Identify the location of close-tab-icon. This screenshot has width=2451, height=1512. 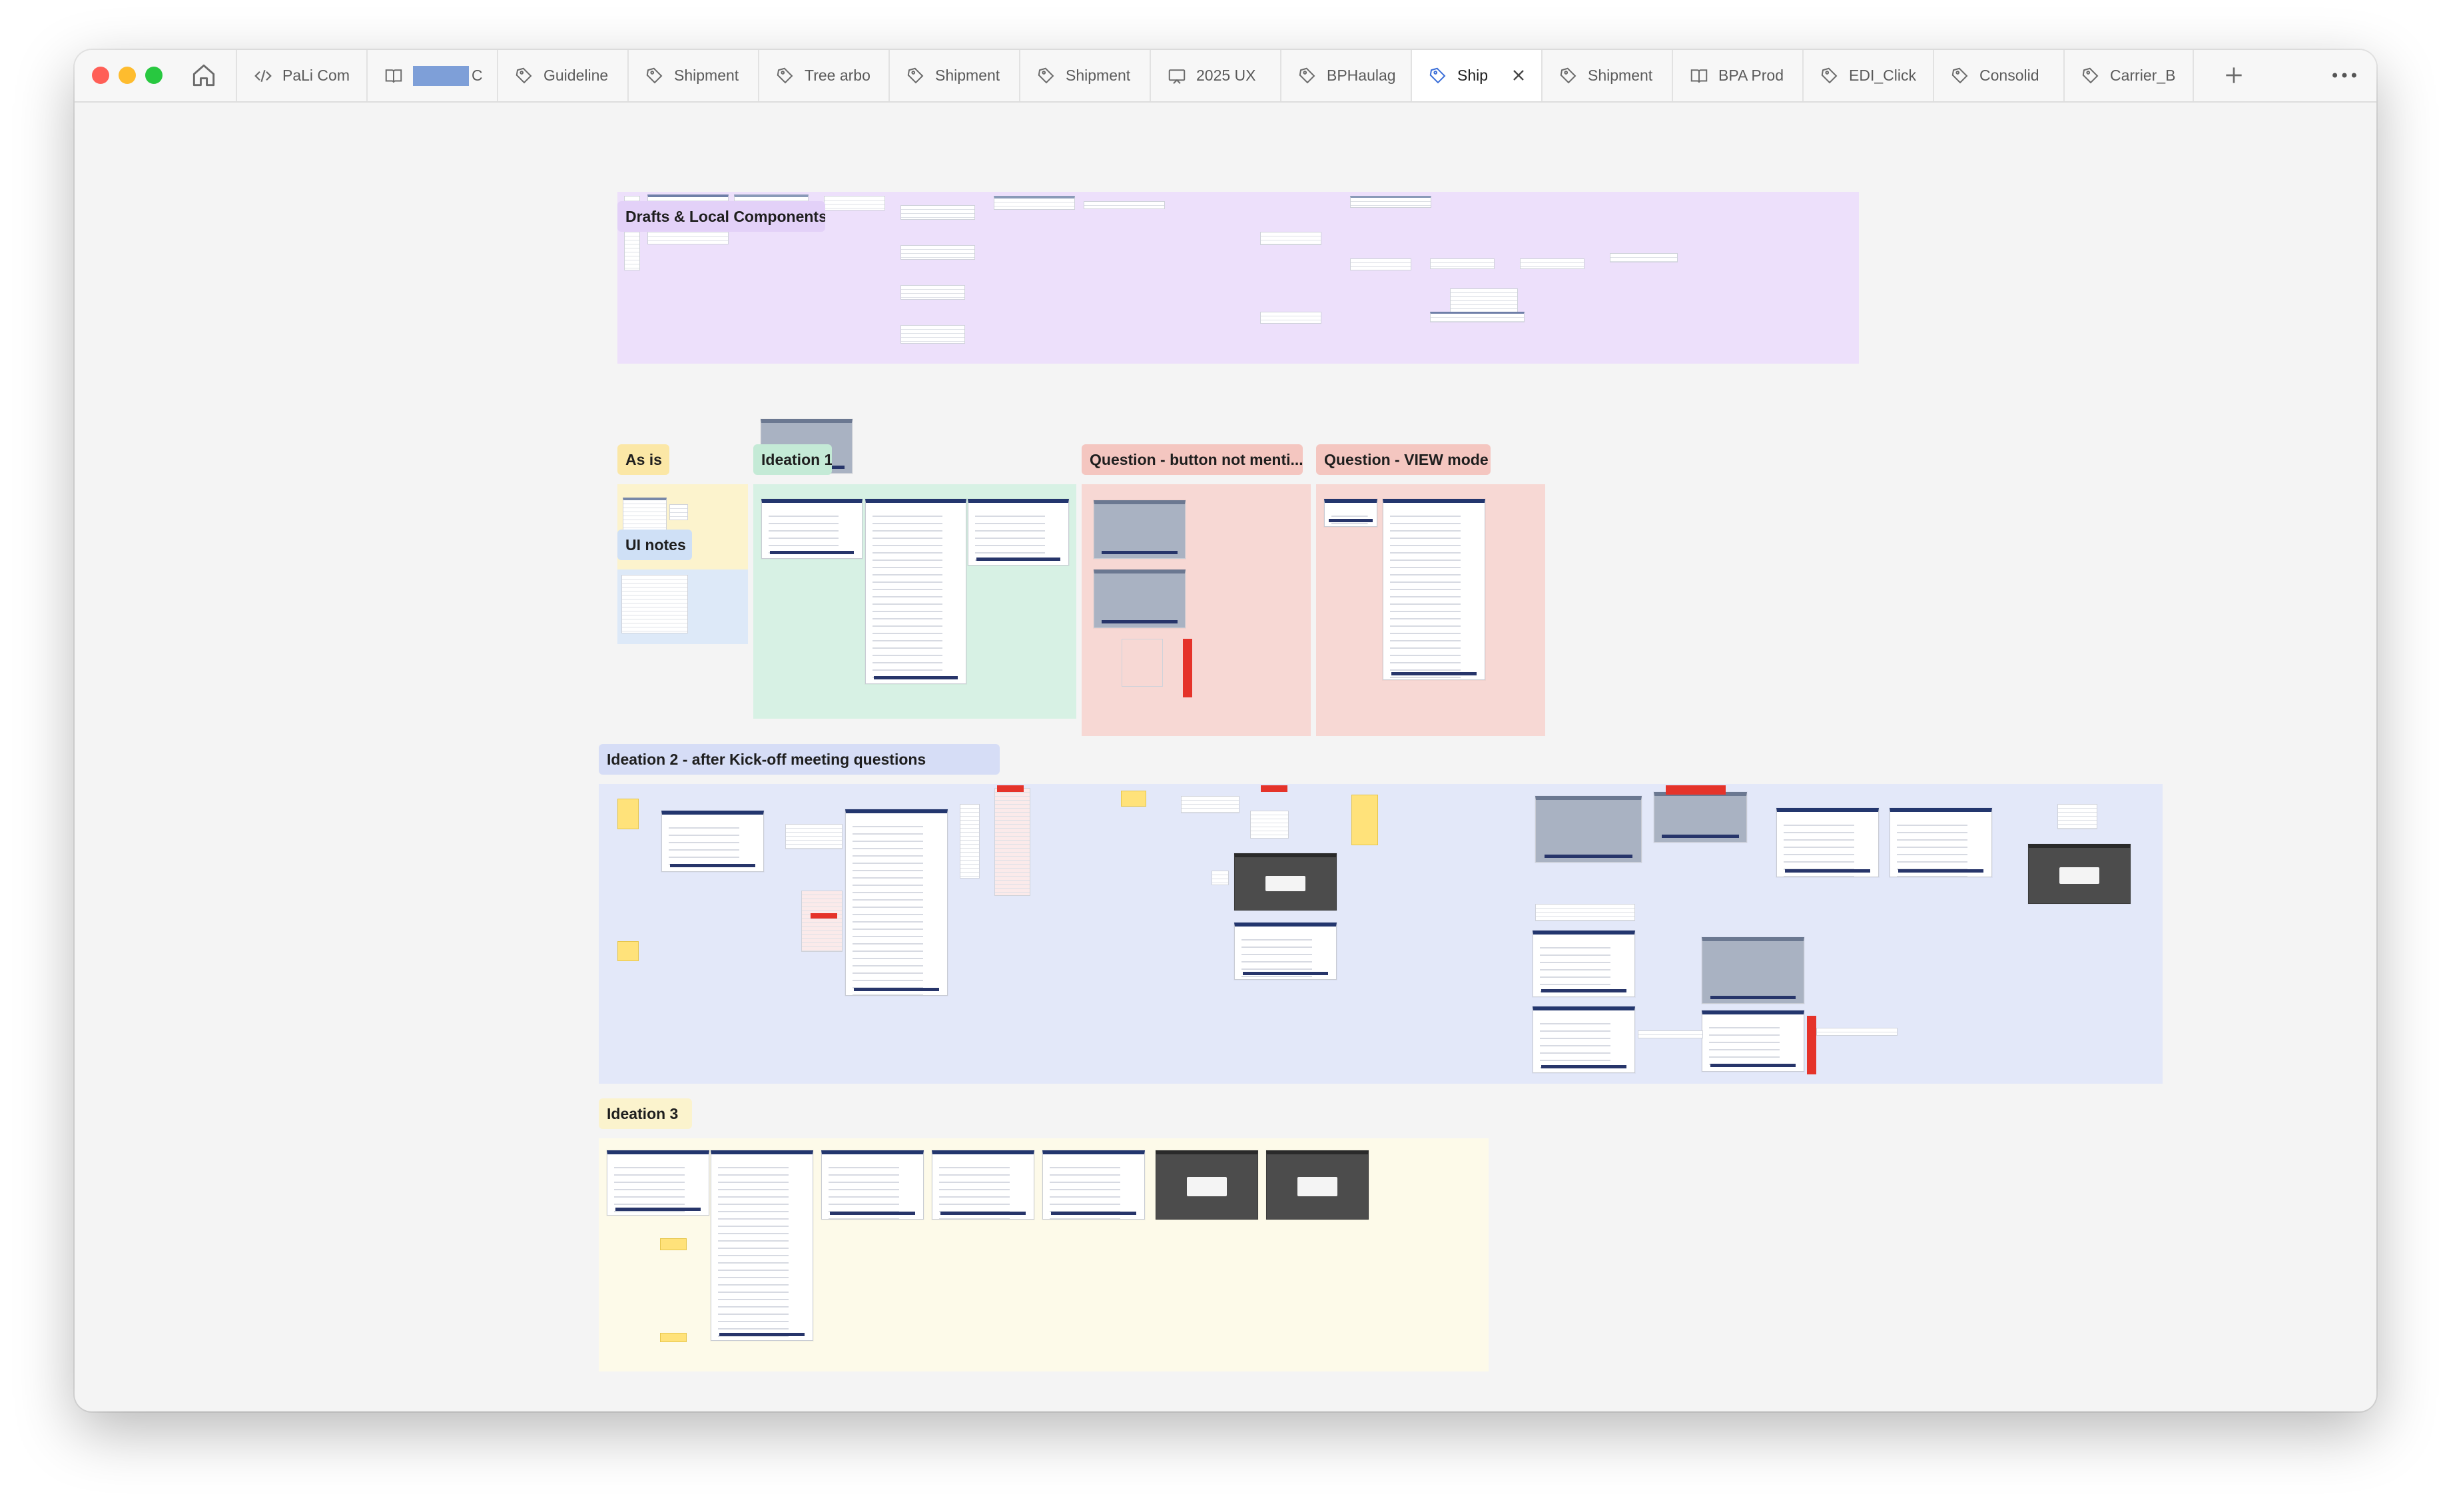
(1518, 76).